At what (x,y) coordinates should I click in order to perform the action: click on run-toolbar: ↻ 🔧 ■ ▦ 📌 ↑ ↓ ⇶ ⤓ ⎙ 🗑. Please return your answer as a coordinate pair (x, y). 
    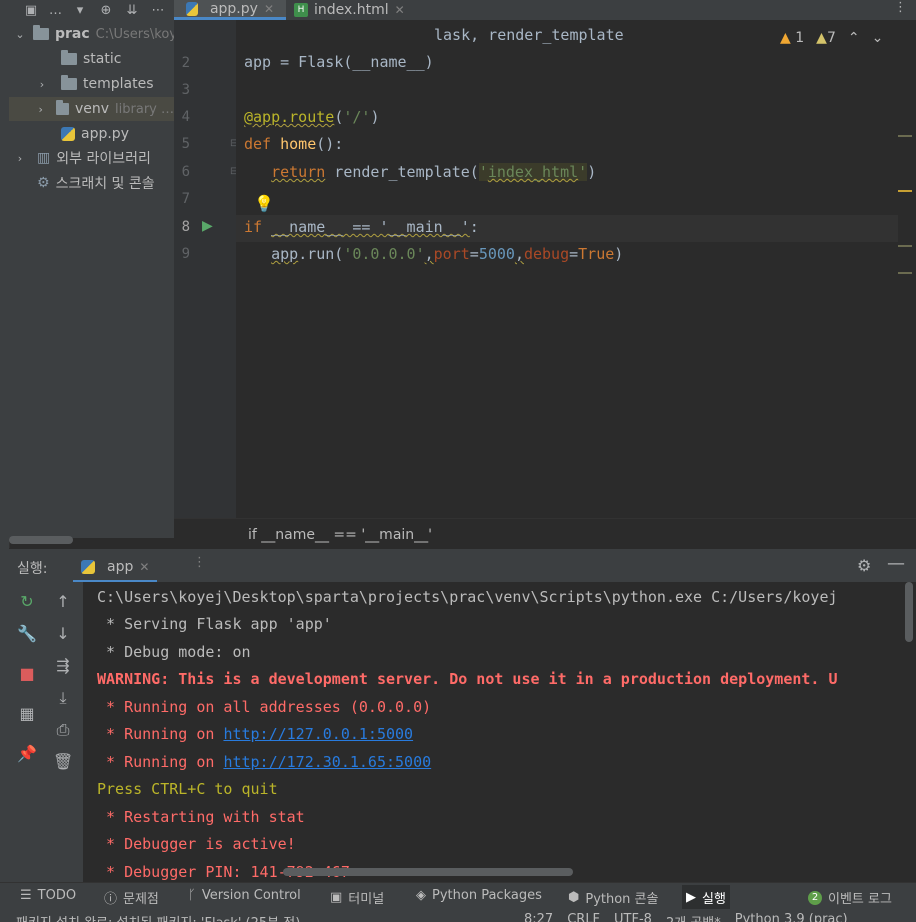
    Looking at the image, I should click on (46, 732).